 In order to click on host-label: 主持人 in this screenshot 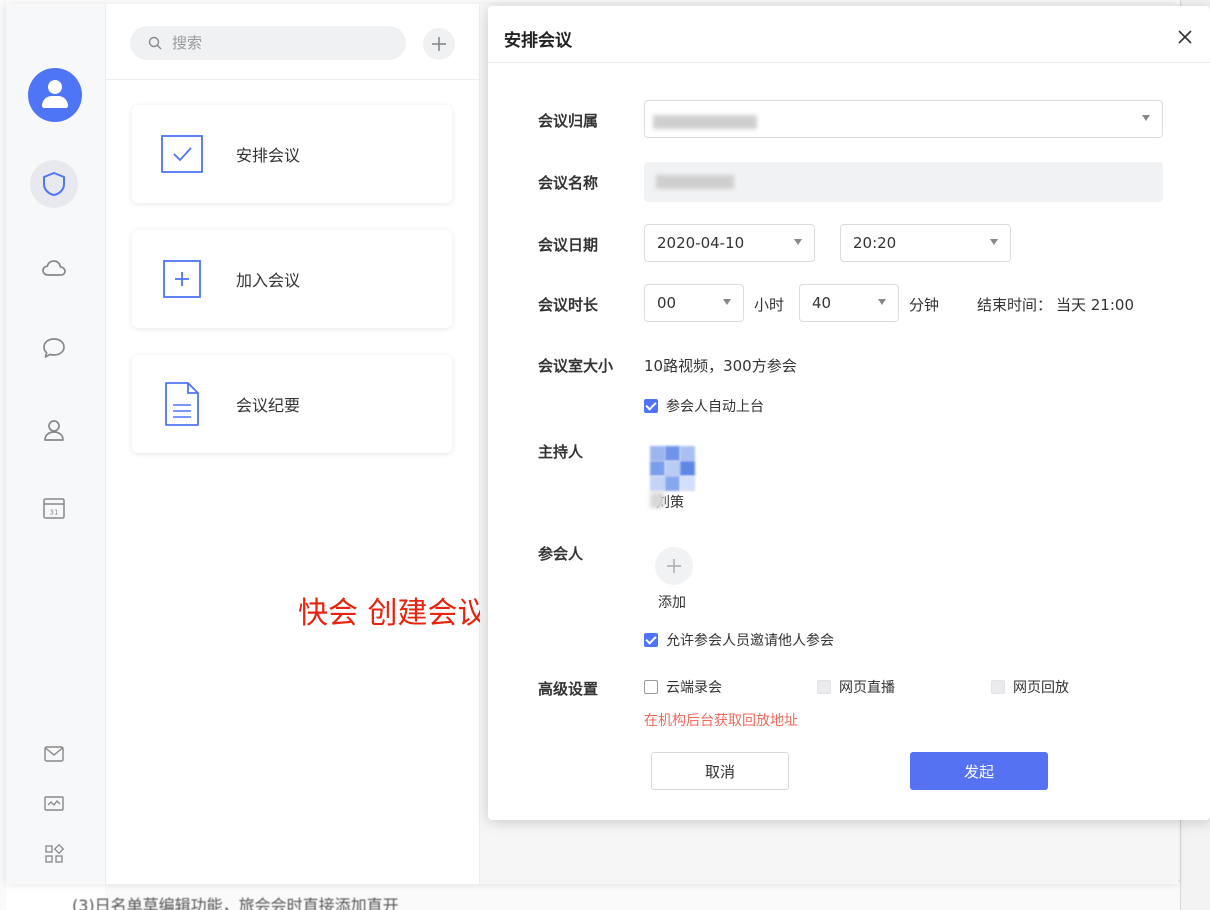, I will do `click(561, 452)`.